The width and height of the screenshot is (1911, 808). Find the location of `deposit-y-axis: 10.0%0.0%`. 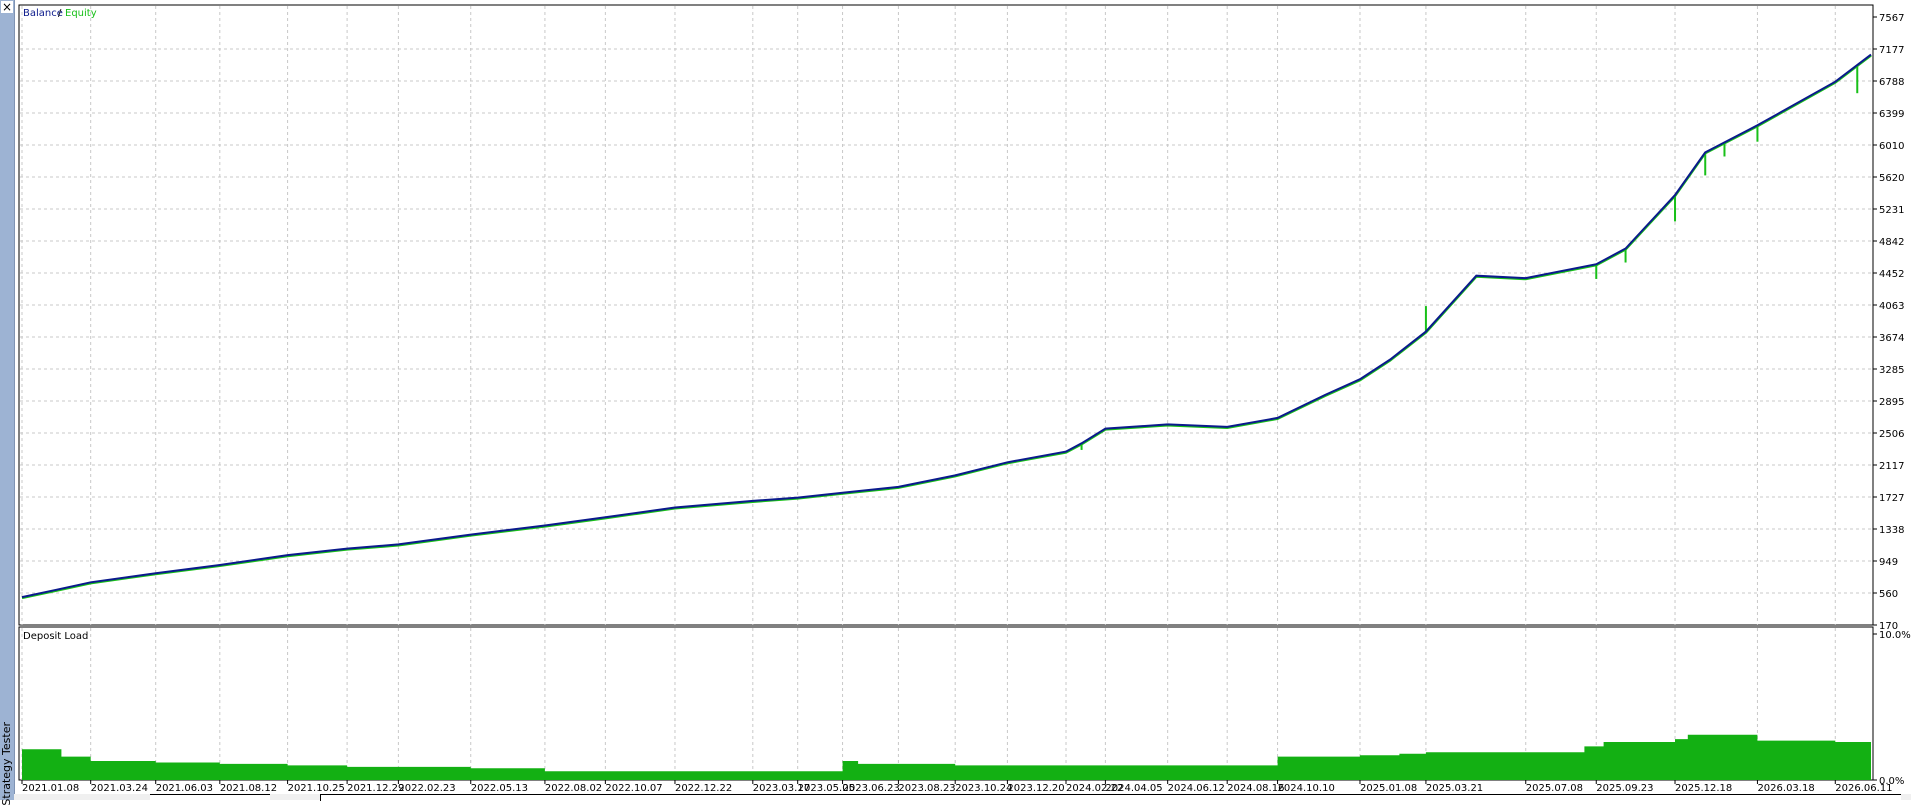

deposit-y-axis: 10.0%0.0% is located at coordinates (1892, 708).